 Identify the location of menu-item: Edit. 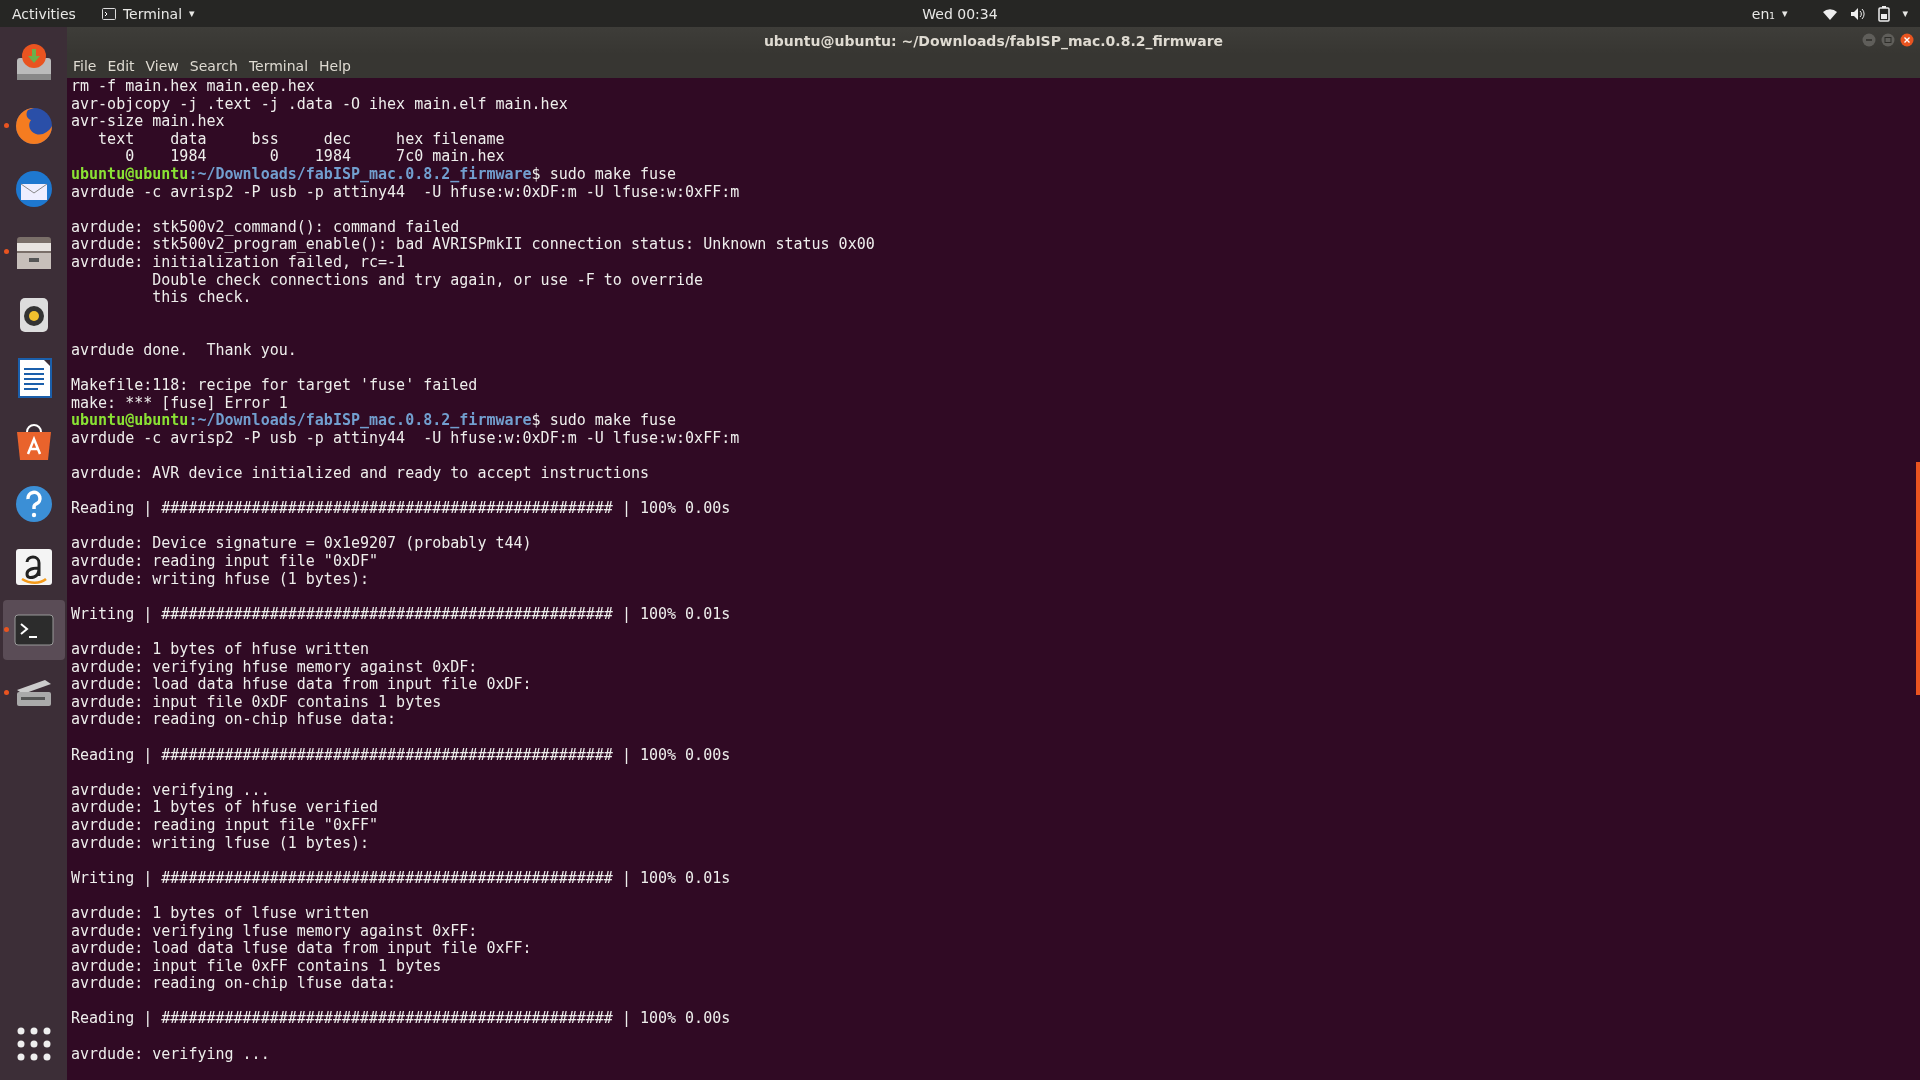
(121, 66).